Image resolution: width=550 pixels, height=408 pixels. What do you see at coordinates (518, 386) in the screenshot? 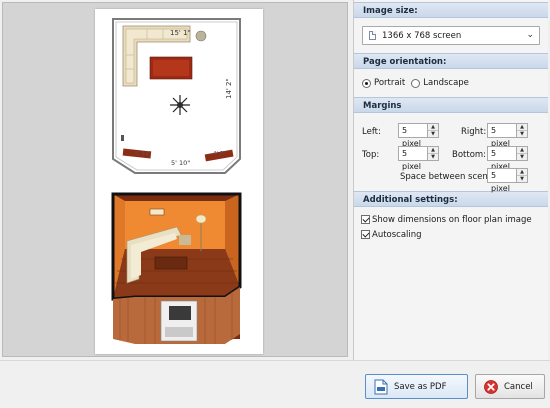
I see `cancel-label: Cancel` at bounding box center [518, 386].